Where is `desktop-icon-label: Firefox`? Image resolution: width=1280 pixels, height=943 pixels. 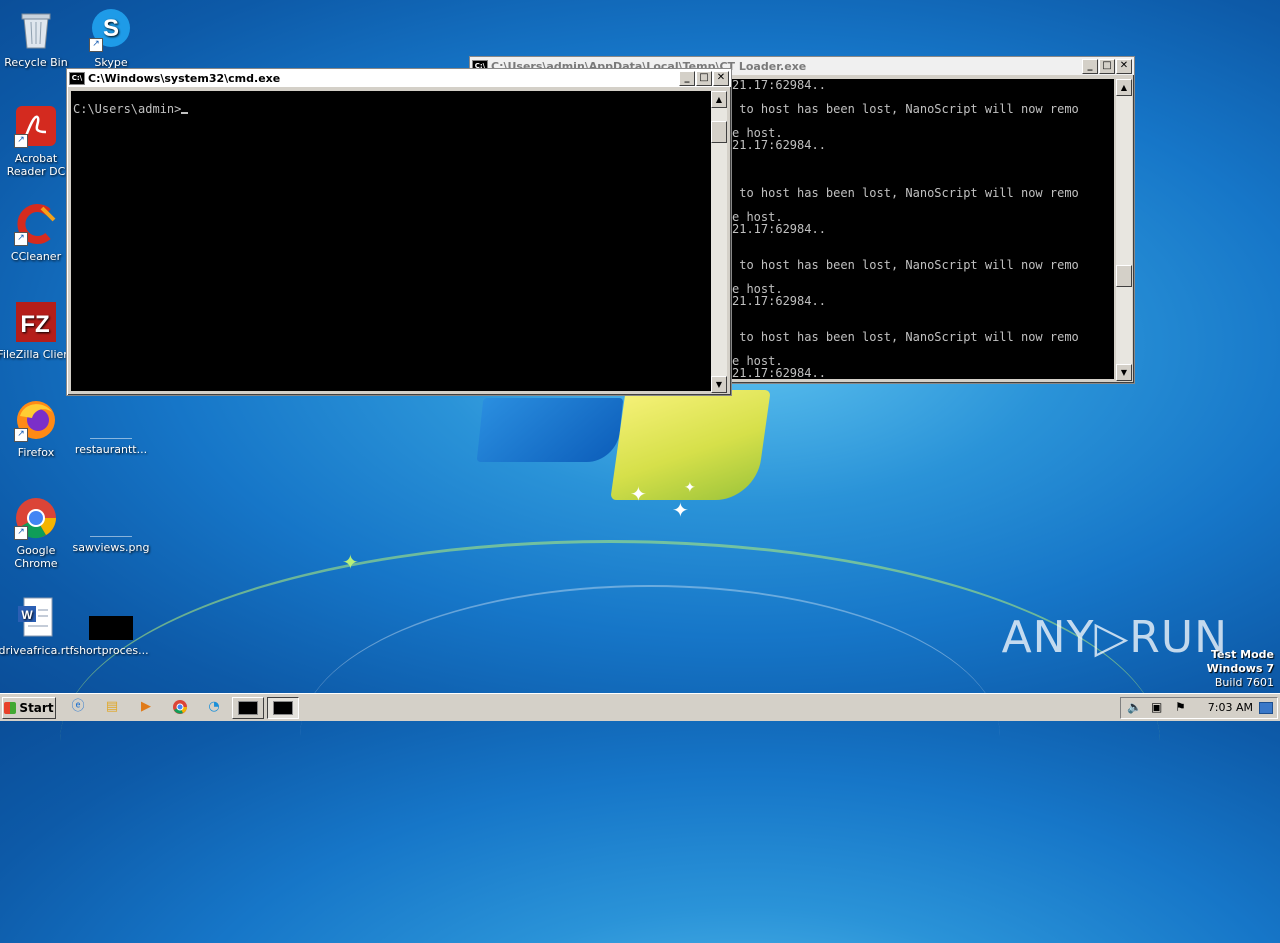
desktop-icon-label: Firefox is located at coordinates (36, 452).